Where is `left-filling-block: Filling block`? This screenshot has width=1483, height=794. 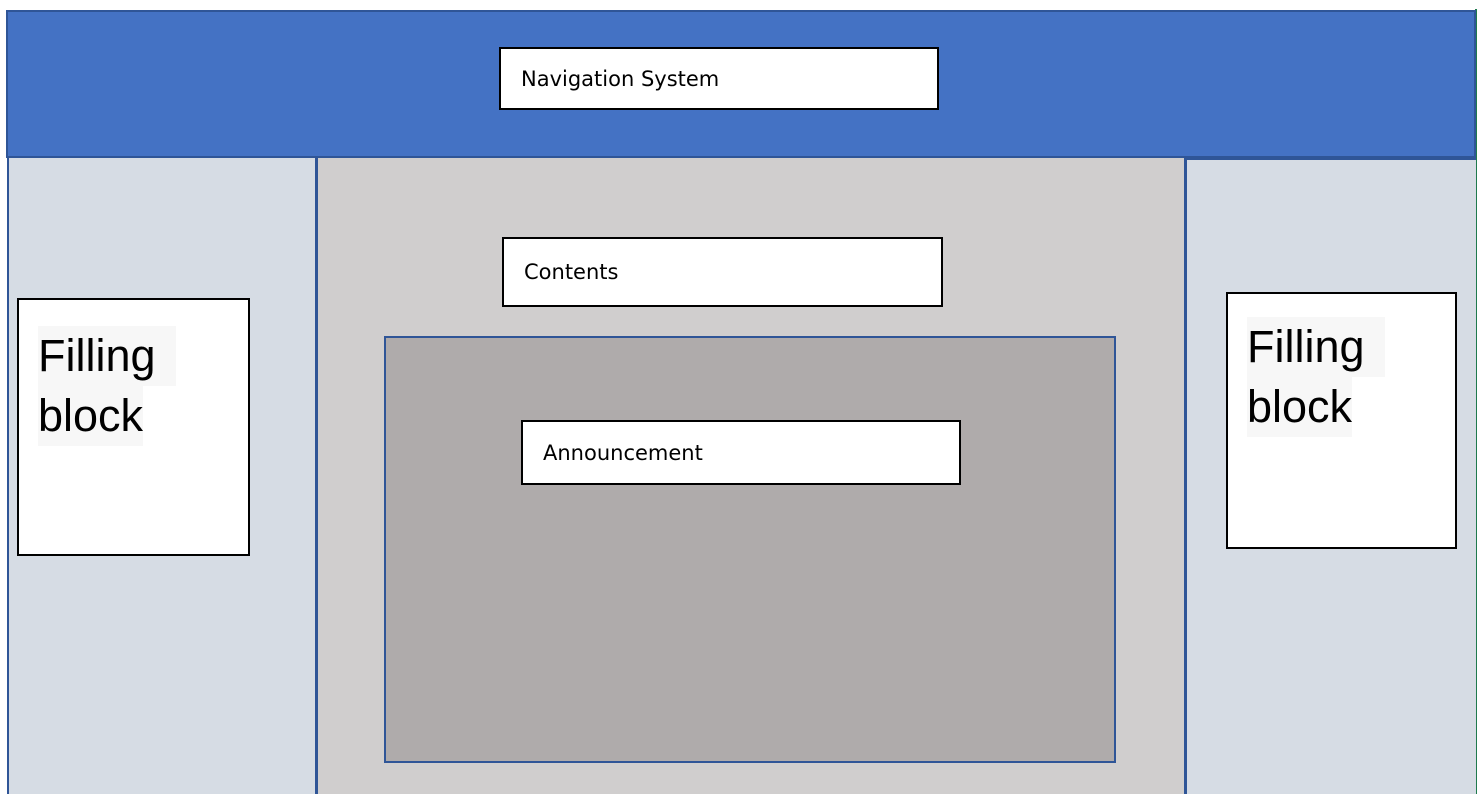 left-filling-block: Filling block is located at coordinates (133, 427).